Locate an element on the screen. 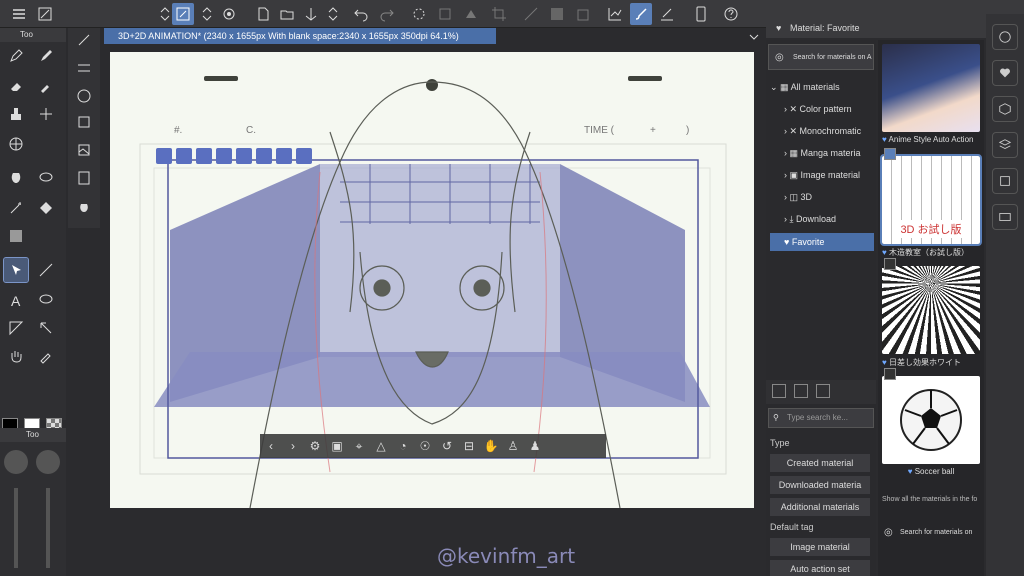 This screenshot has height=576, width=1024. downloaded-material-button: Downloaded materia is located at coordinates (820, 485).